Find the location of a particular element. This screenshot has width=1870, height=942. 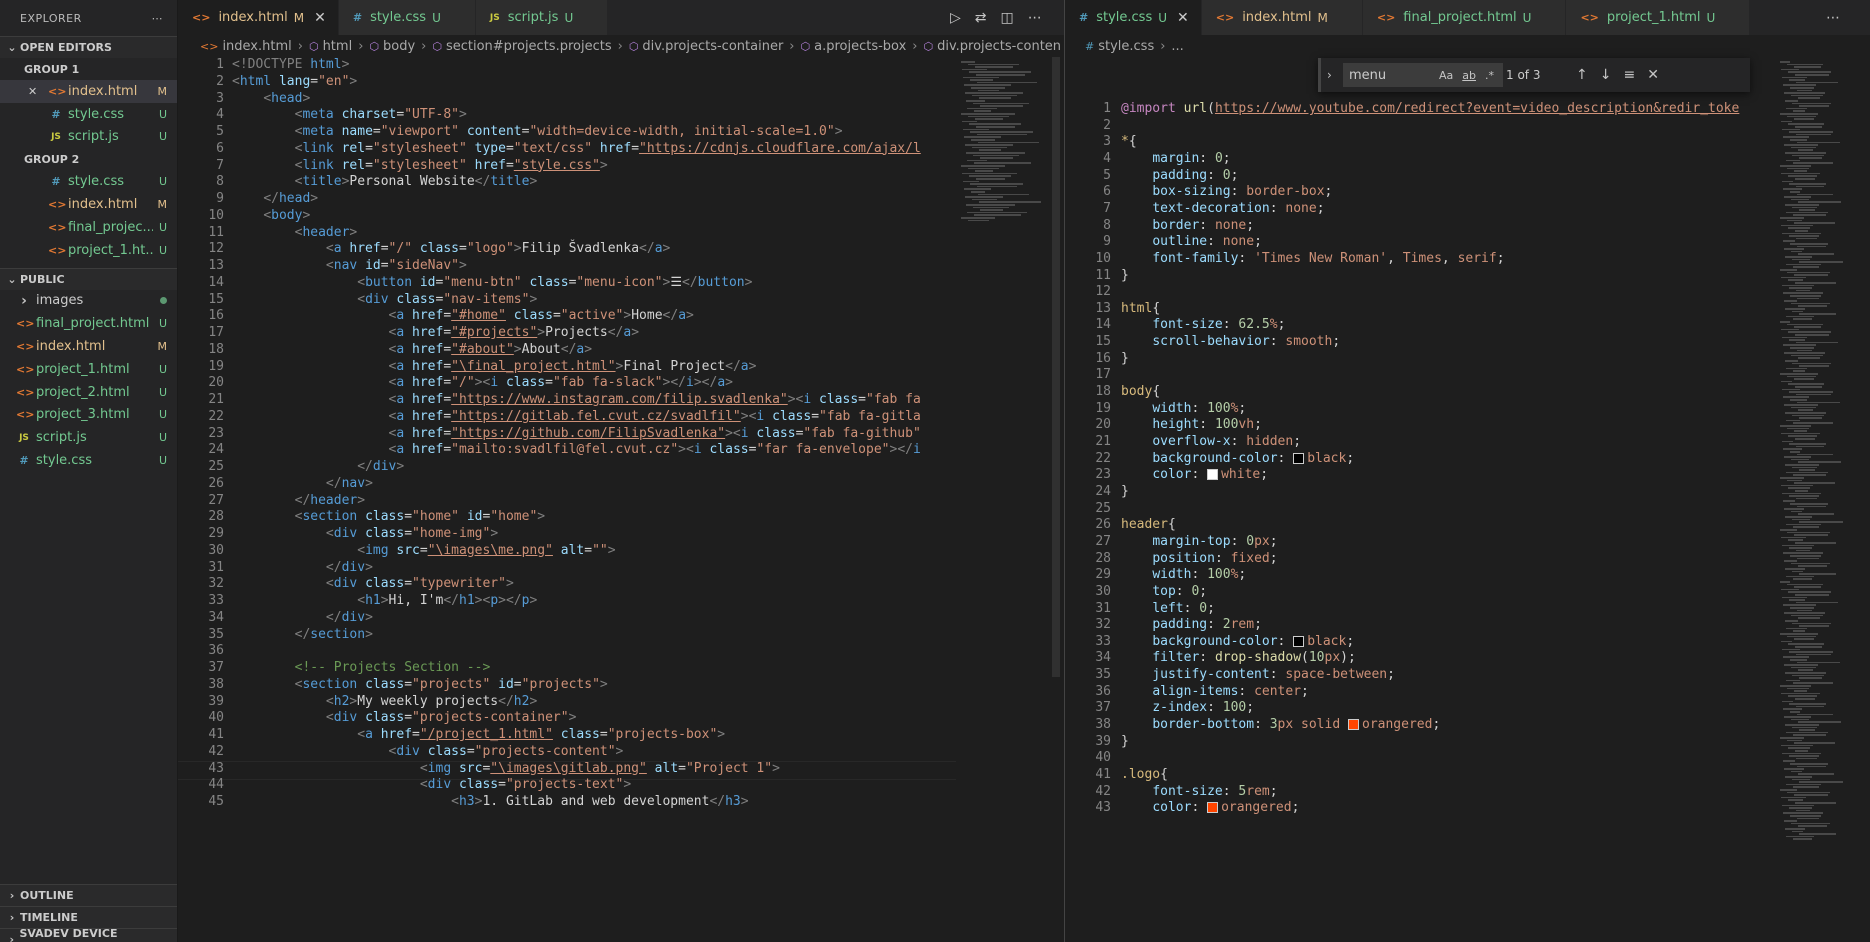

next-match-icon: ↓ is located at coordinates (1606, 75).